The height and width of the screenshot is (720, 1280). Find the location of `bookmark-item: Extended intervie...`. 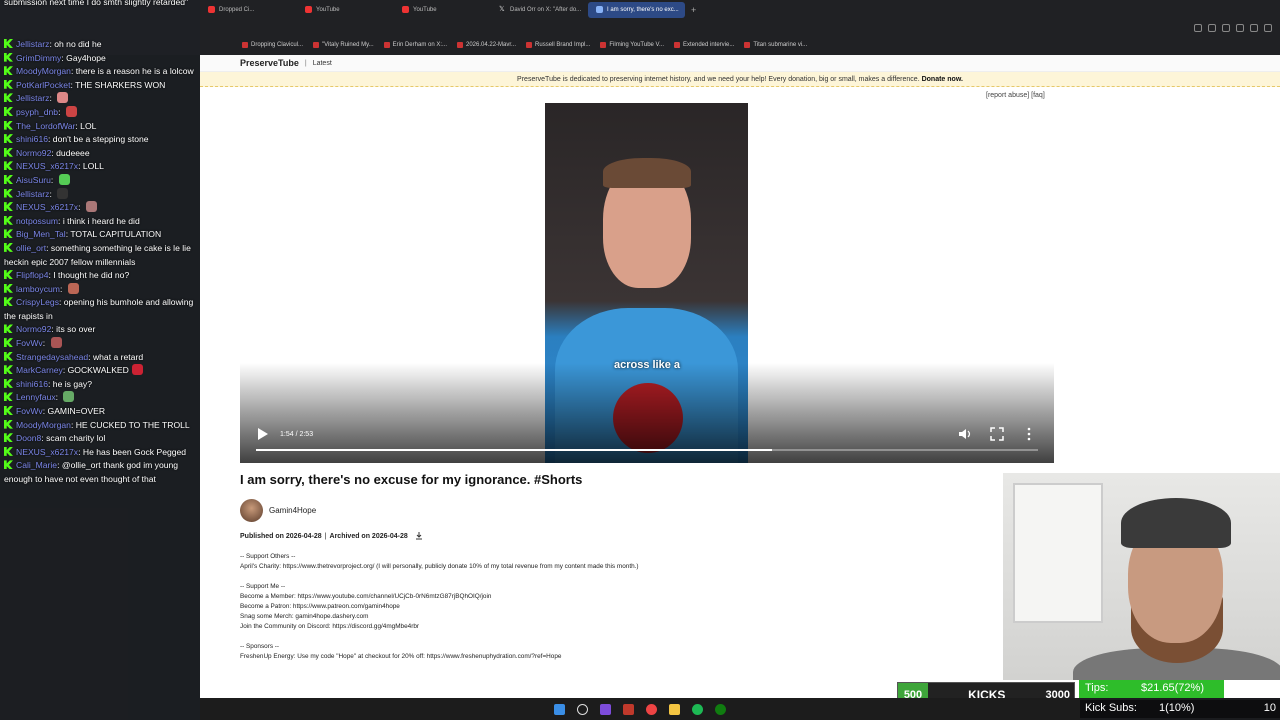

bookmark-item: Extended intervie... is located at coordinates (703, 45).